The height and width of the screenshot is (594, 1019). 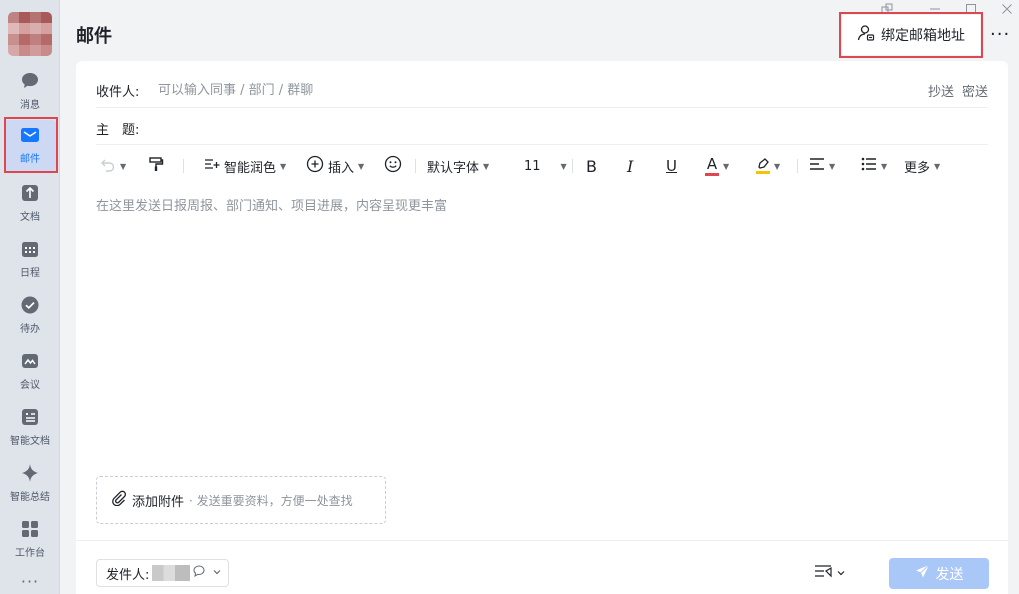 I want to click on chat-bubble-icon, so click(x=30, y=81).